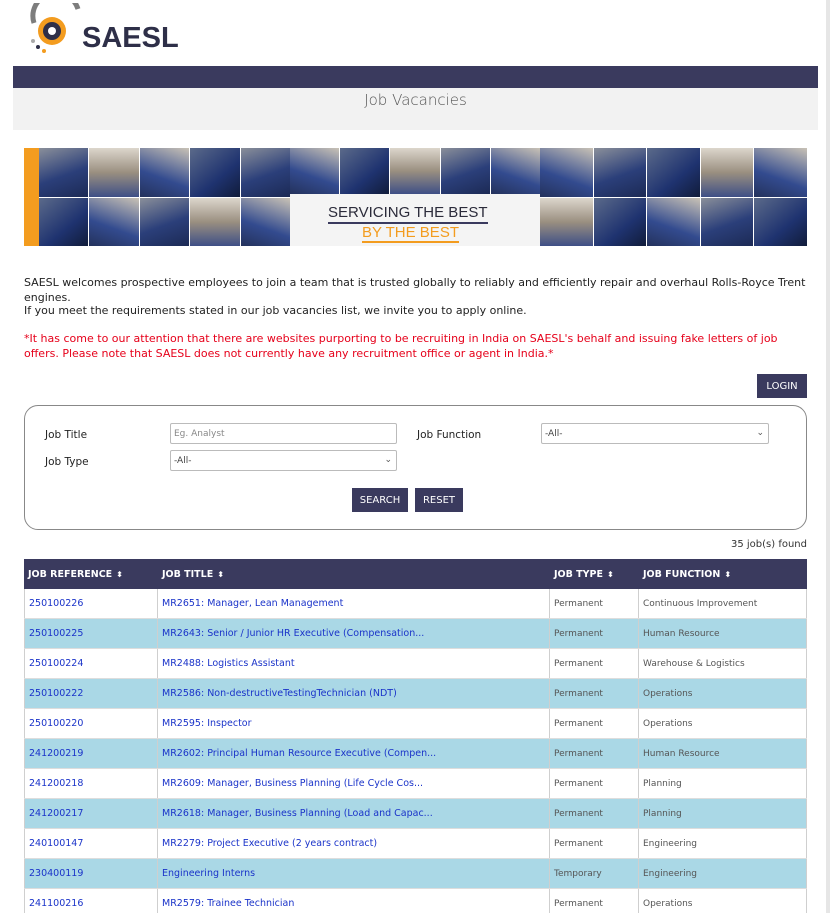 This screenshot has width=830, height=913. I want to click on job-function-cell: Warehouse & Logistics, so click(723, 663).